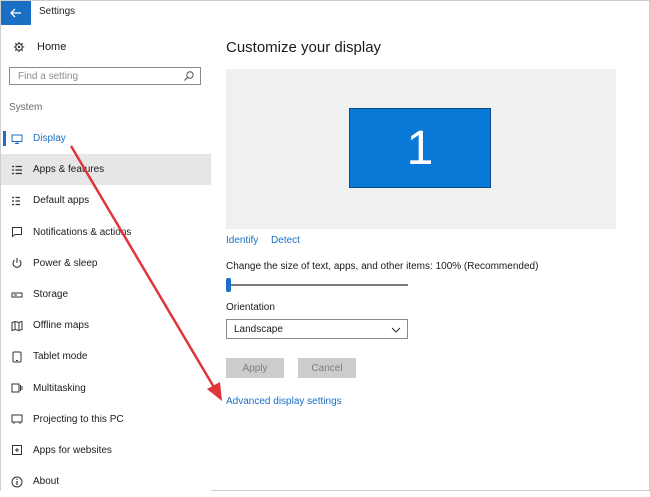 The width and height of the screenshot is (650, 497). I want to click on display-number: 1, so click(420, 148).